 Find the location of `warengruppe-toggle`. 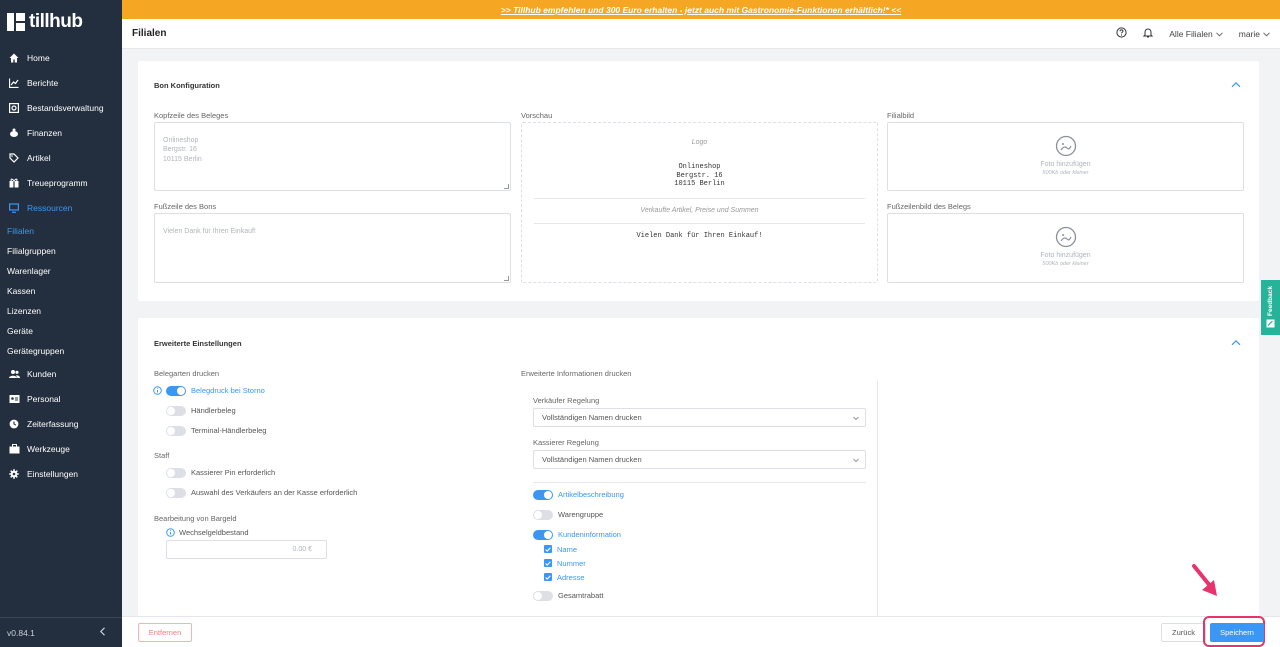

warengruppe-toggle is located at coordinates (543, 515).